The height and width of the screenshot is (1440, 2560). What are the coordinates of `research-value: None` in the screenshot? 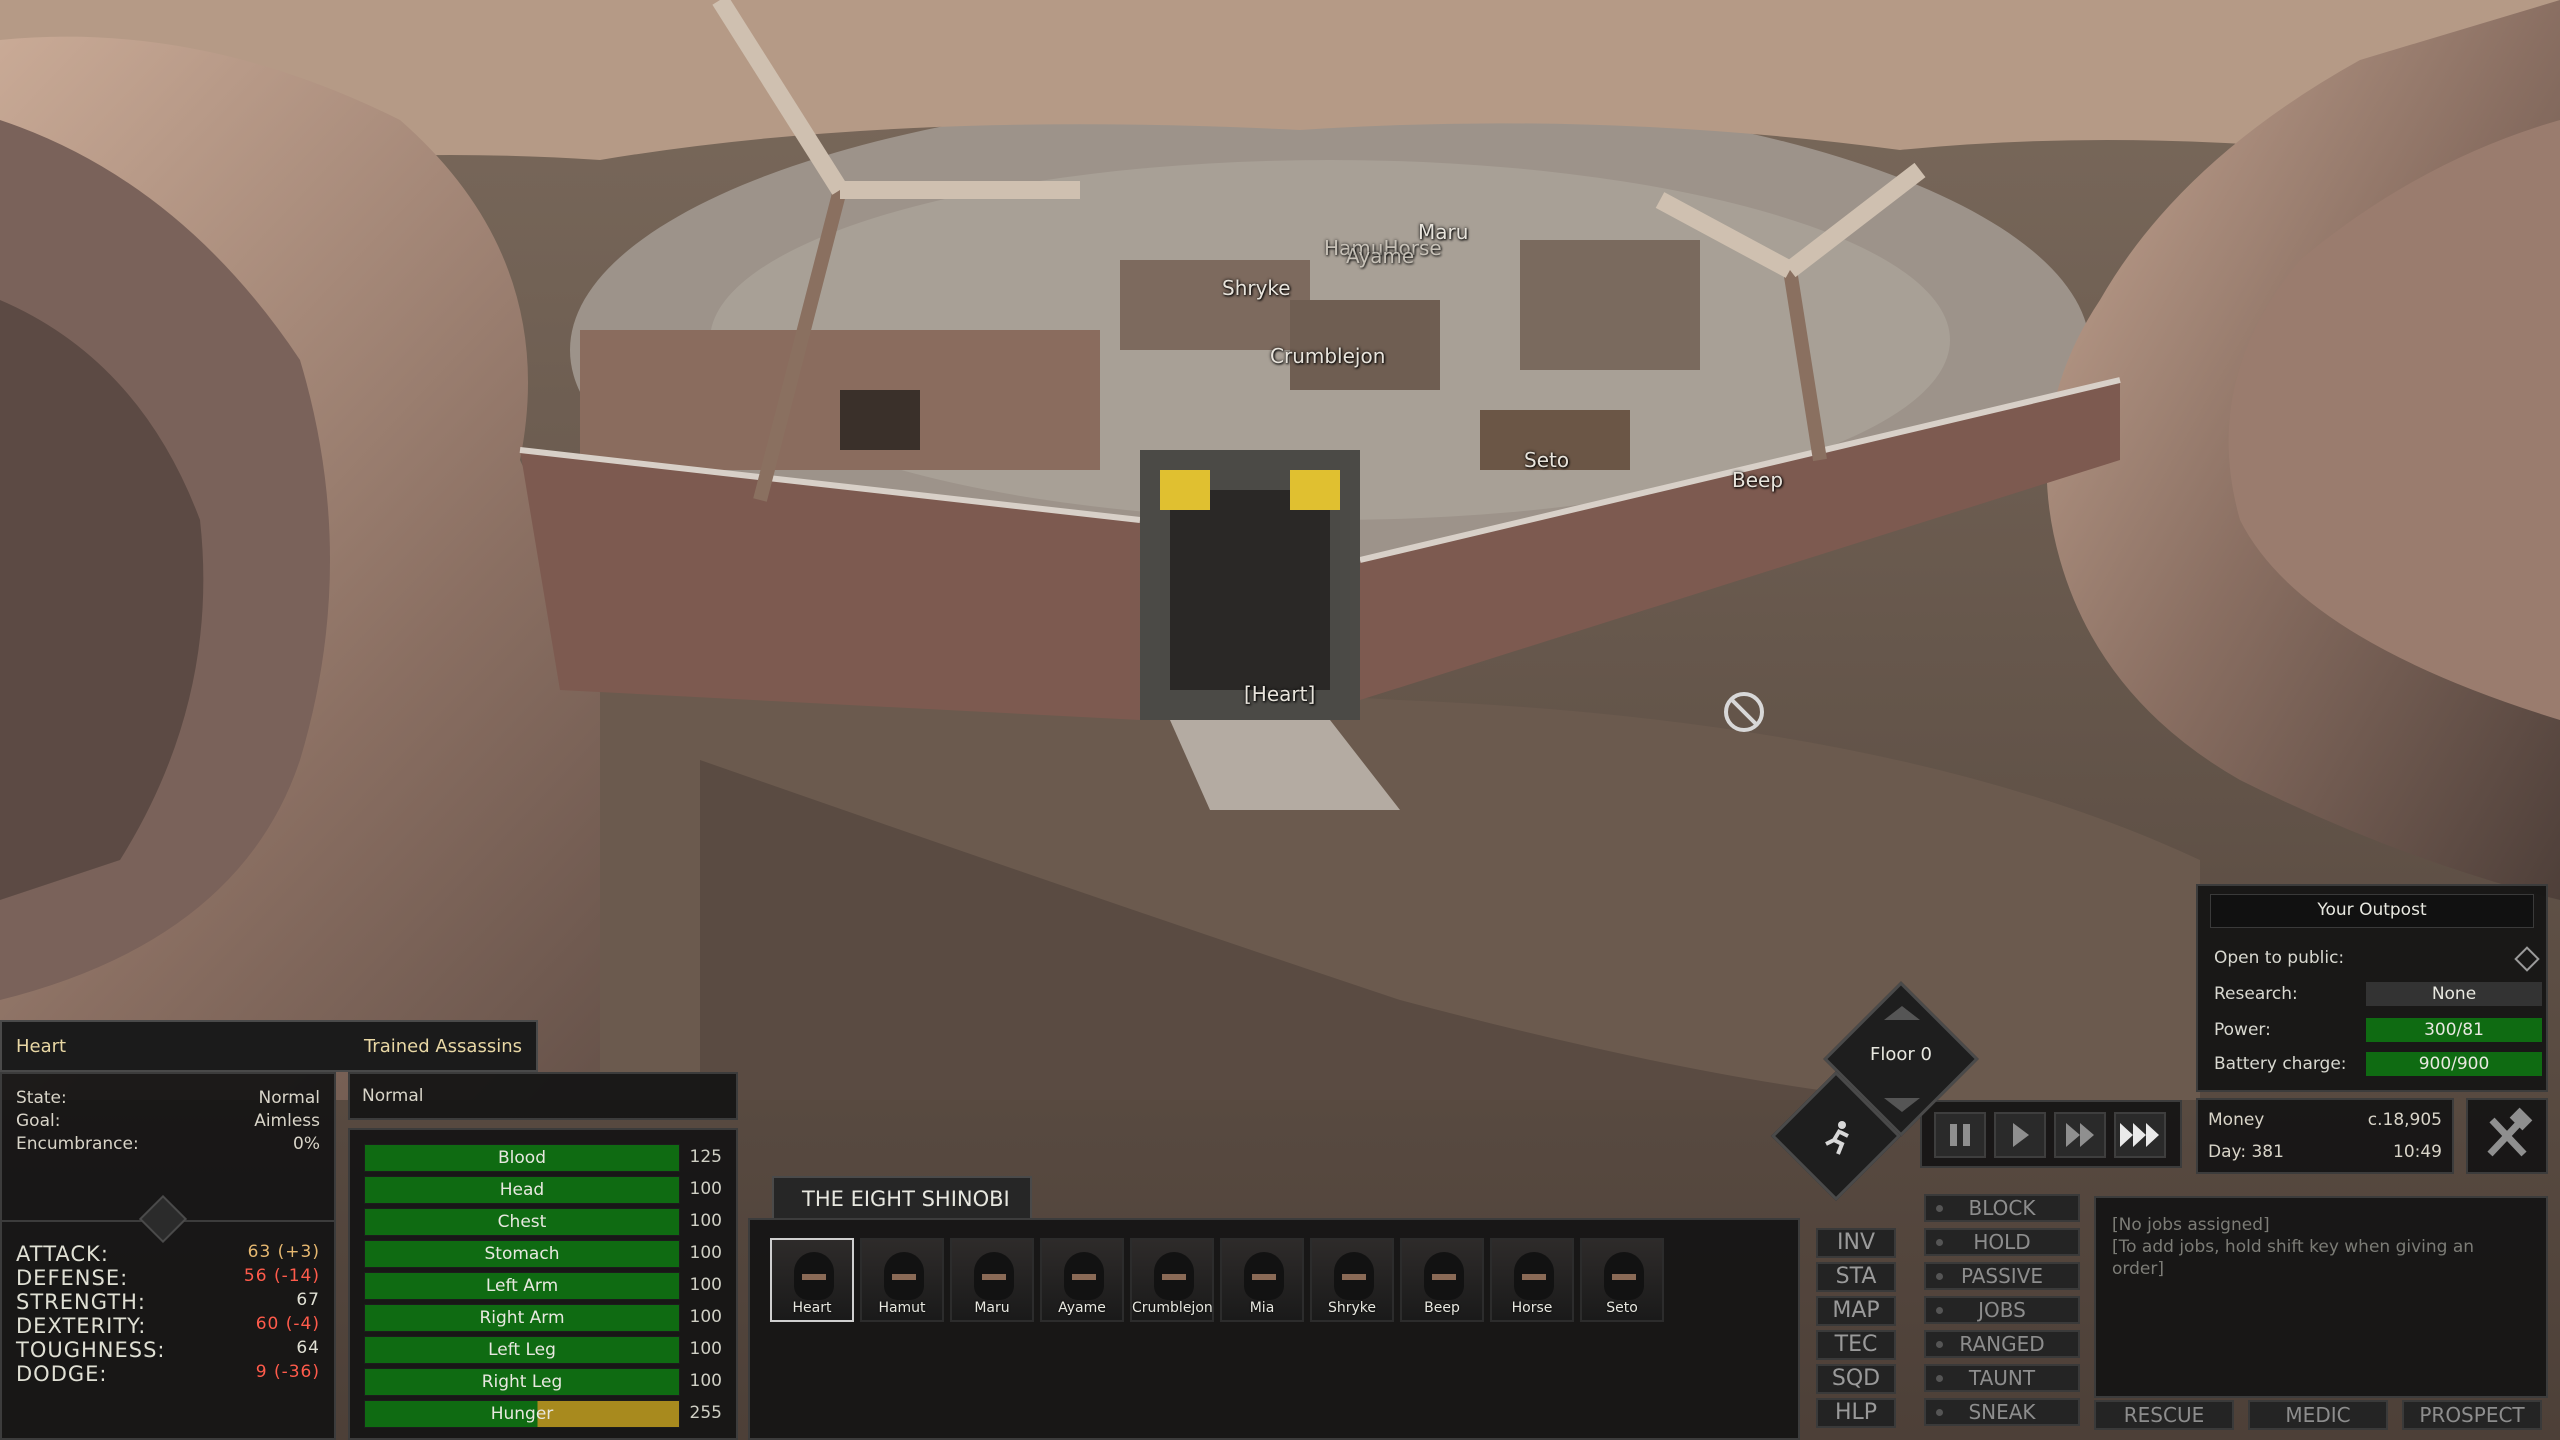 It's located at (2454, 994).